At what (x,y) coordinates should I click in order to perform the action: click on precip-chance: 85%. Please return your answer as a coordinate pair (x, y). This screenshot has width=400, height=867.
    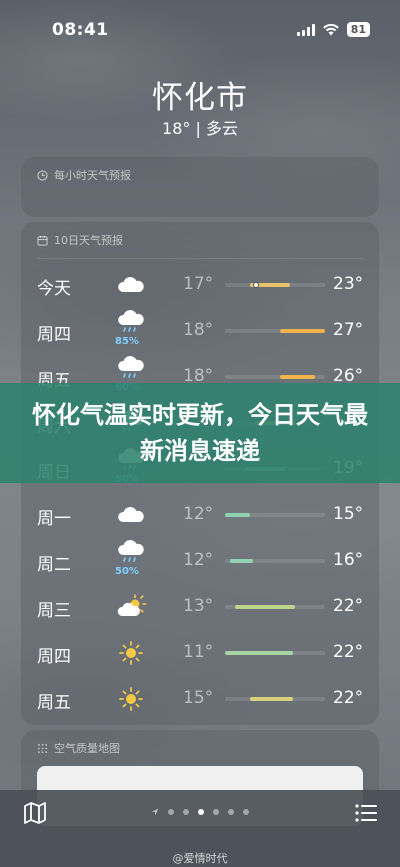
    Looking at the image, I should click on (127, 341).